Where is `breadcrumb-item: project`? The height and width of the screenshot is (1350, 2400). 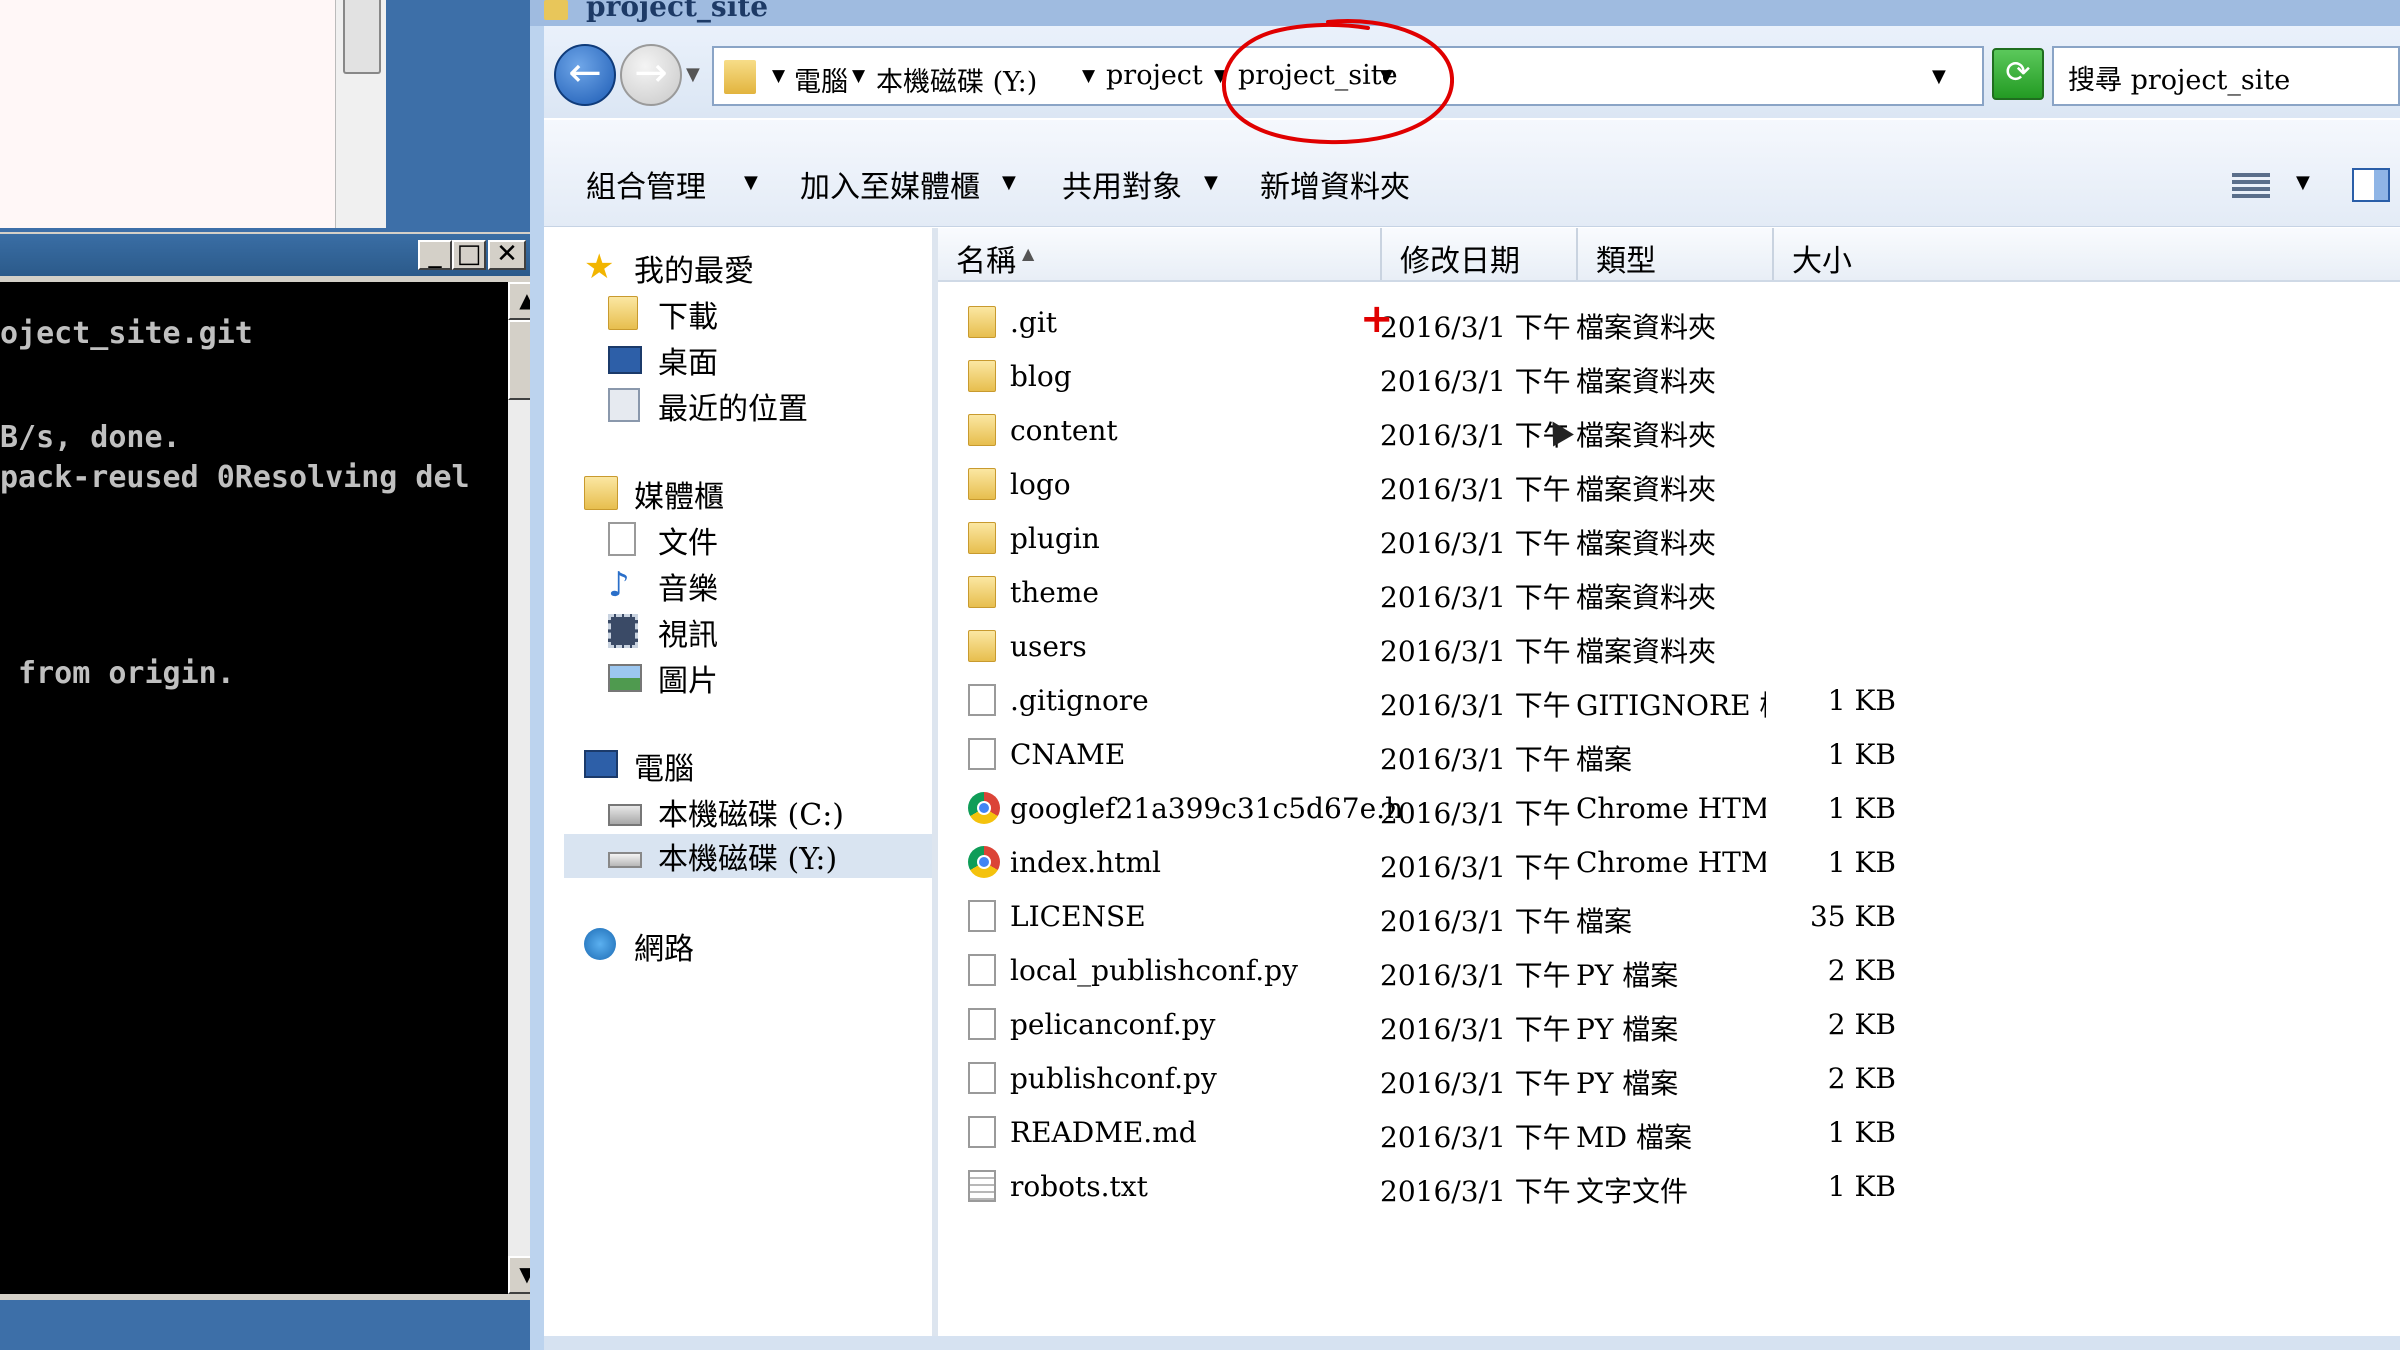
breadcrumb-item: project is located at coordinates (1154, 75).